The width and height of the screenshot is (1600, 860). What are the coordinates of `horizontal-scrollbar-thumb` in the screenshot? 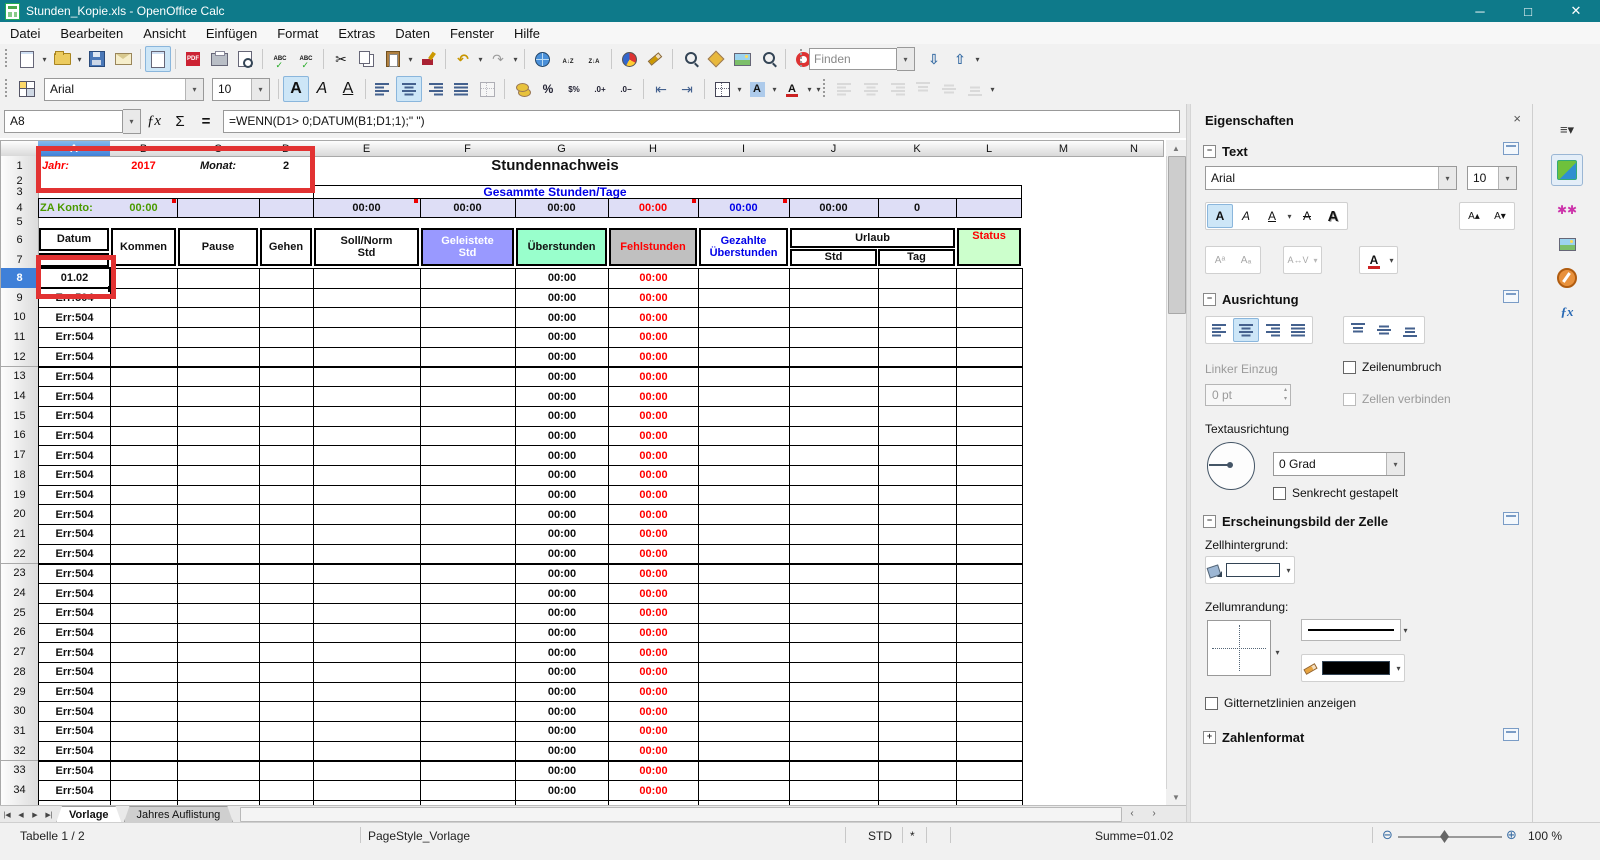 It's located at (681, 814).